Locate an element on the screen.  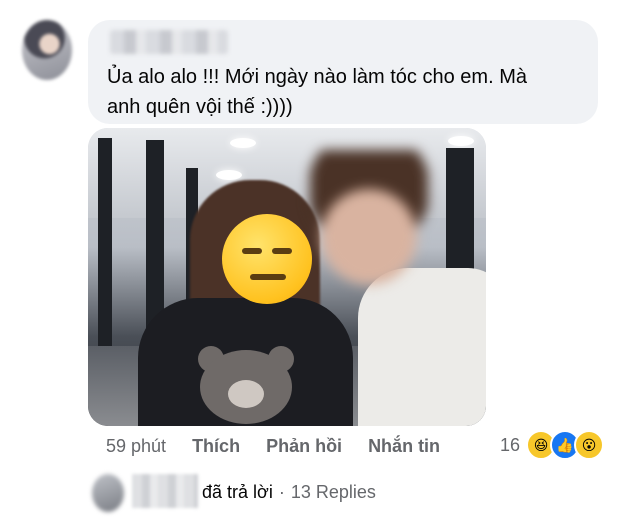
man-face-blurred is located at coordinates (369, 220).